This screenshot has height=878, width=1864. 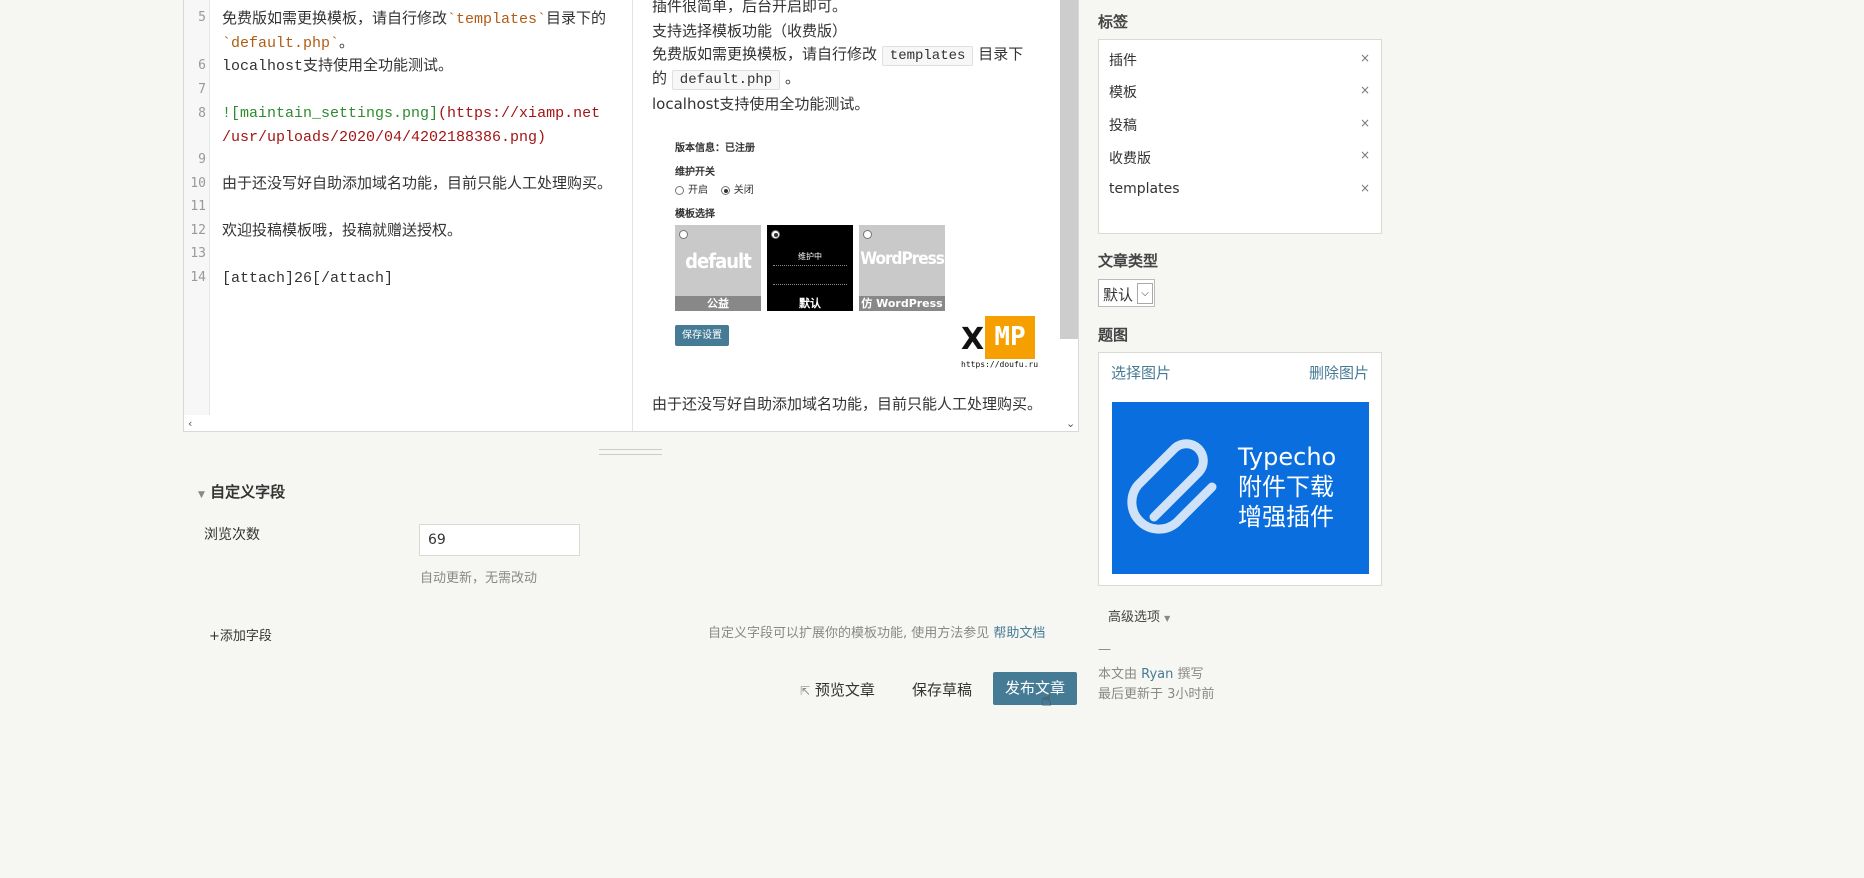 I want to click on code-line: localhost支持使用全功能测试。, so click(x=337, y=66).